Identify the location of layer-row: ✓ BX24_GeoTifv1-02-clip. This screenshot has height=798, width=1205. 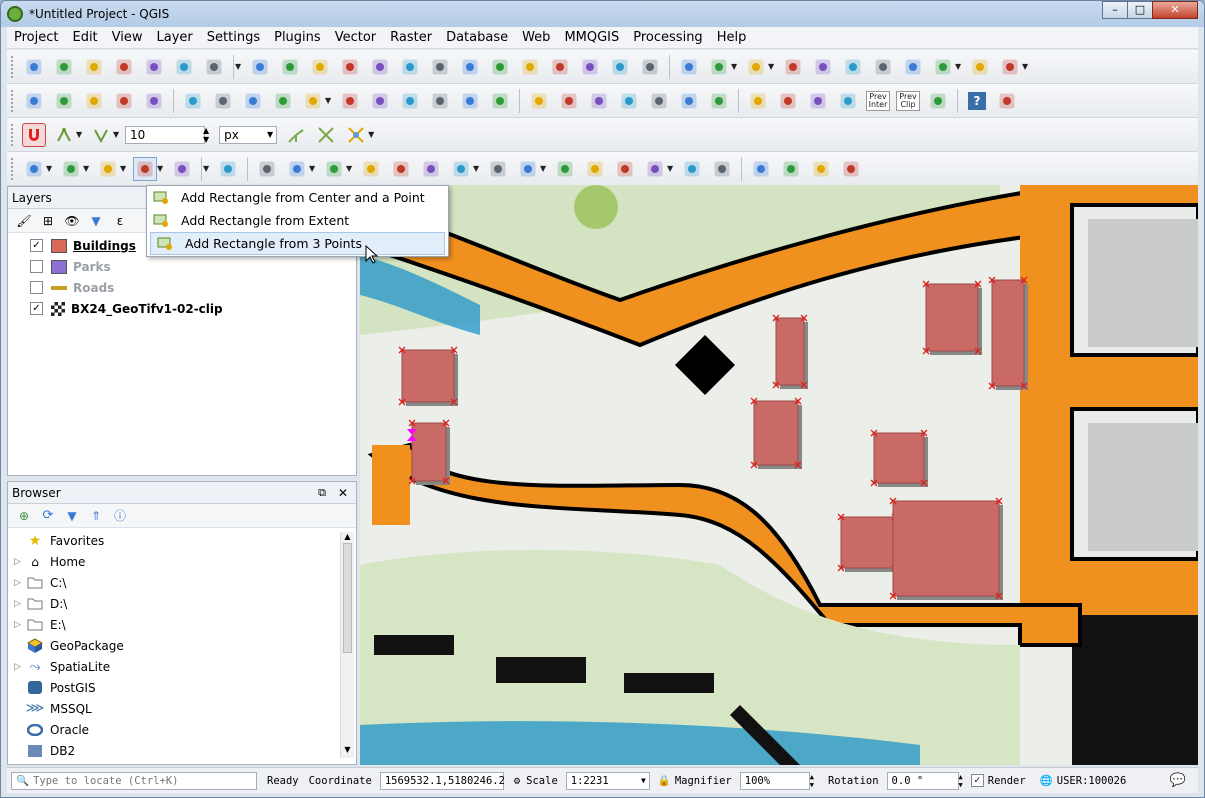
(182, 308).